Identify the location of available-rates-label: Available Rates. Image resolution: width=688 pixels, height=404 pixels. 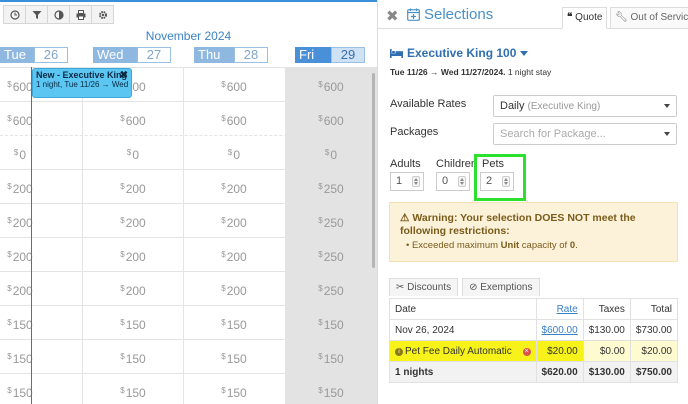
(428, 104).